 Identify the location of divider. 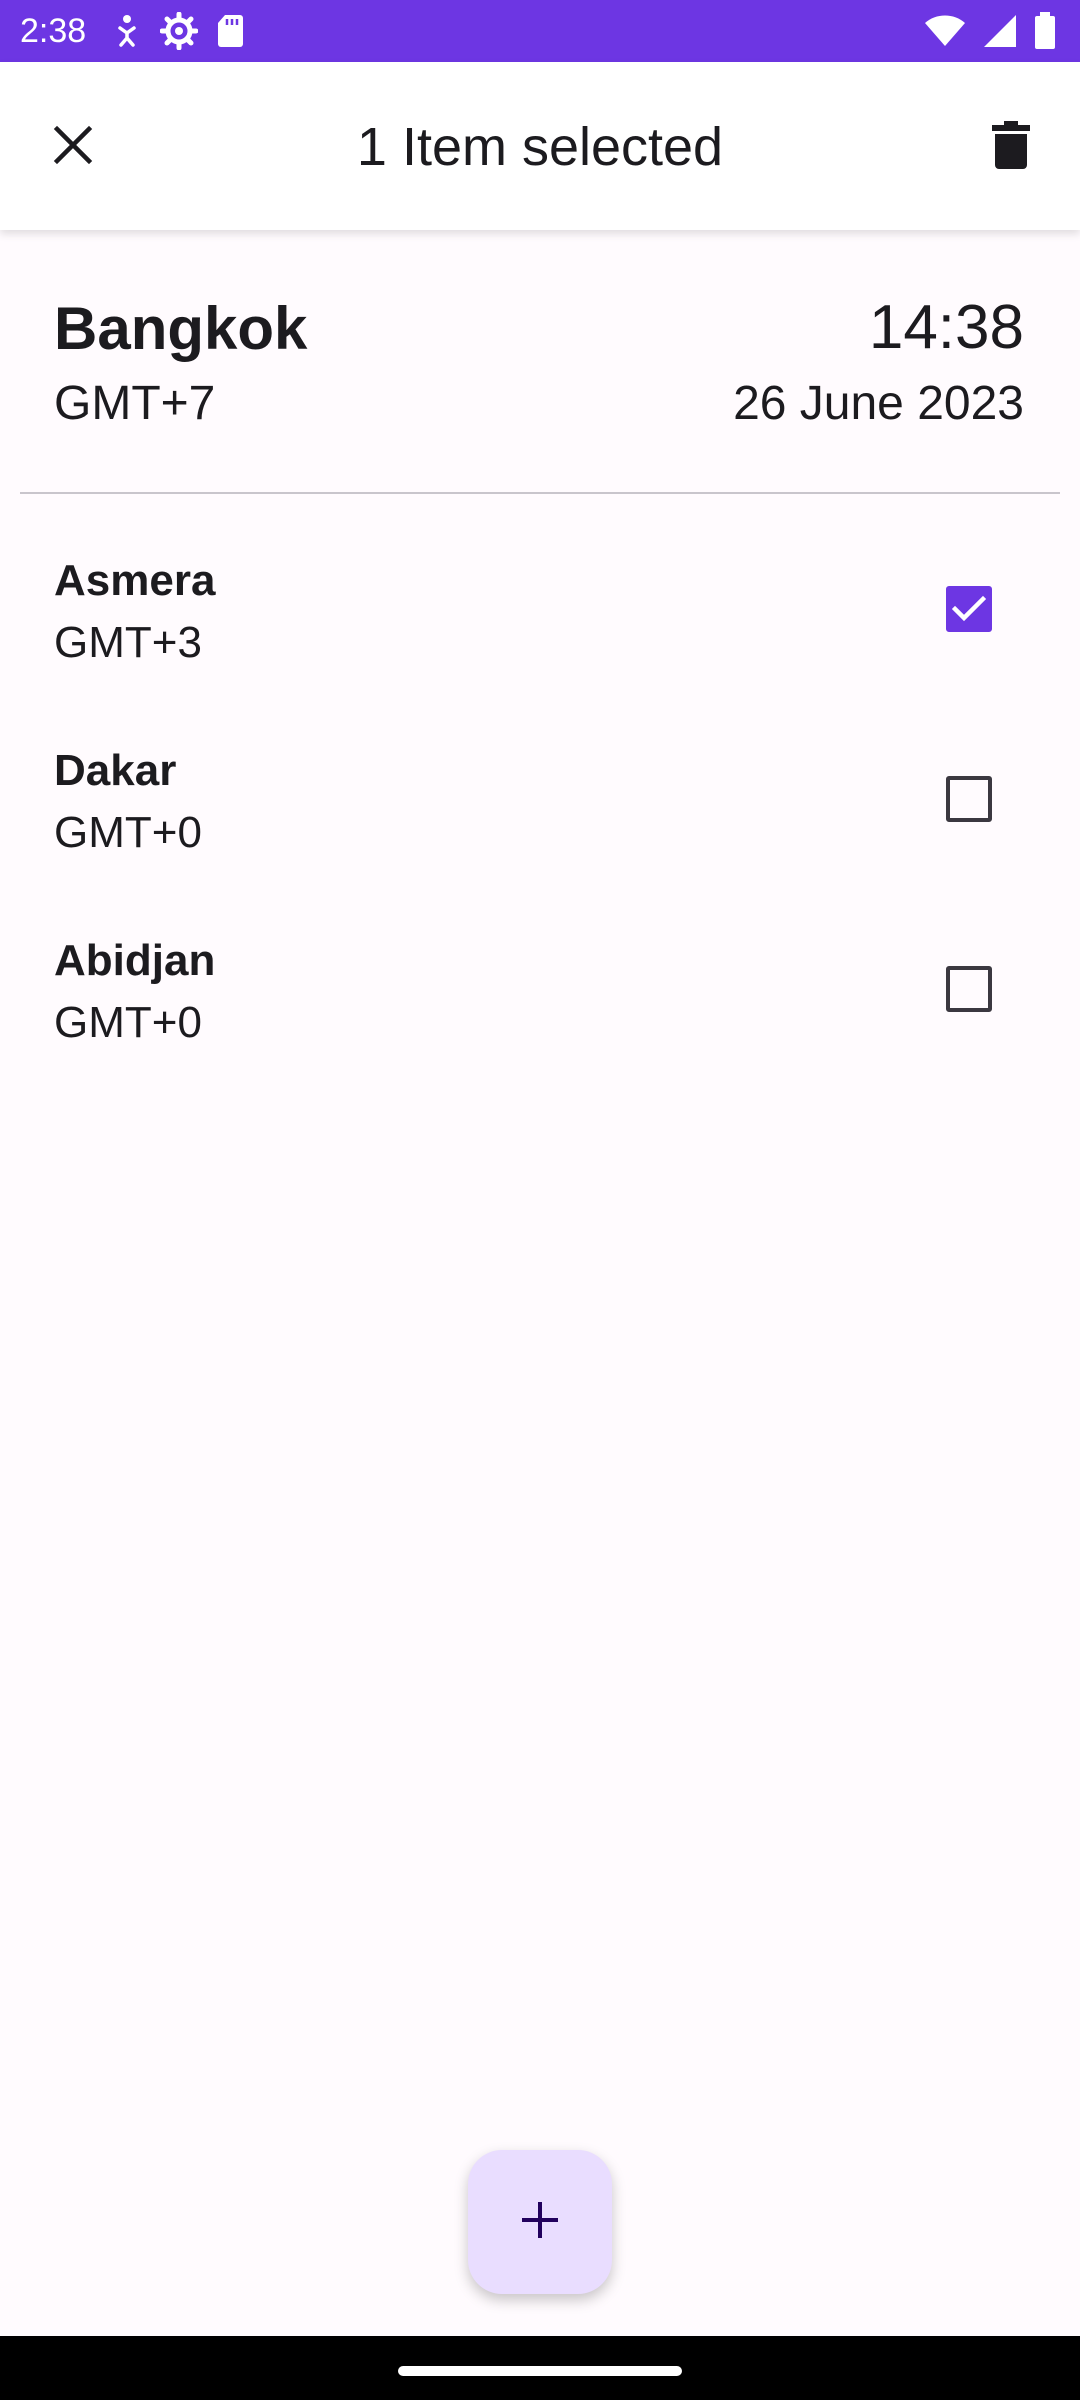
(540, 493).